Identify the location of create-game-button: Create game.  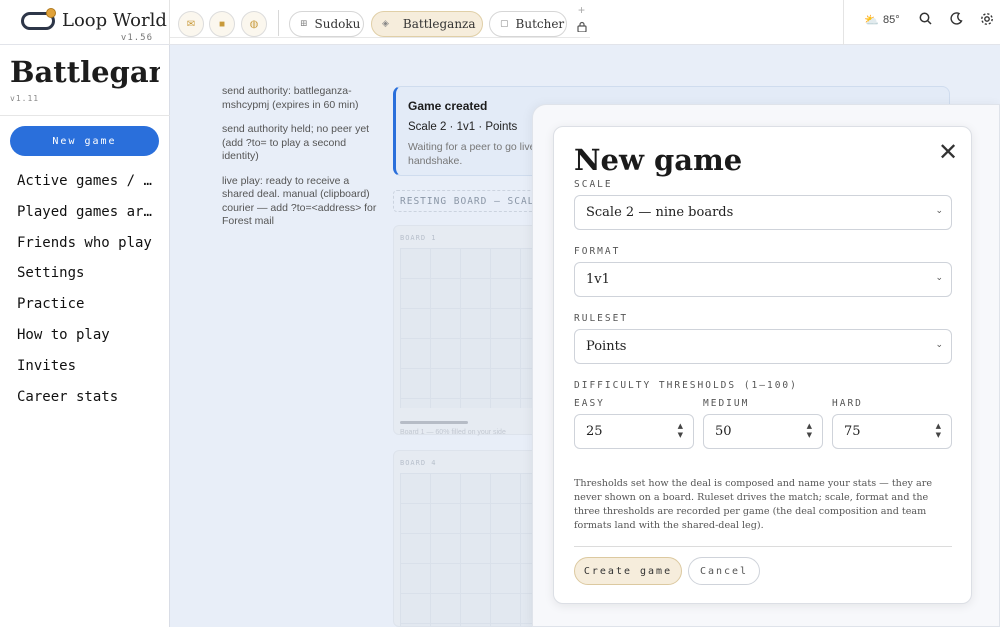
(628, 571).